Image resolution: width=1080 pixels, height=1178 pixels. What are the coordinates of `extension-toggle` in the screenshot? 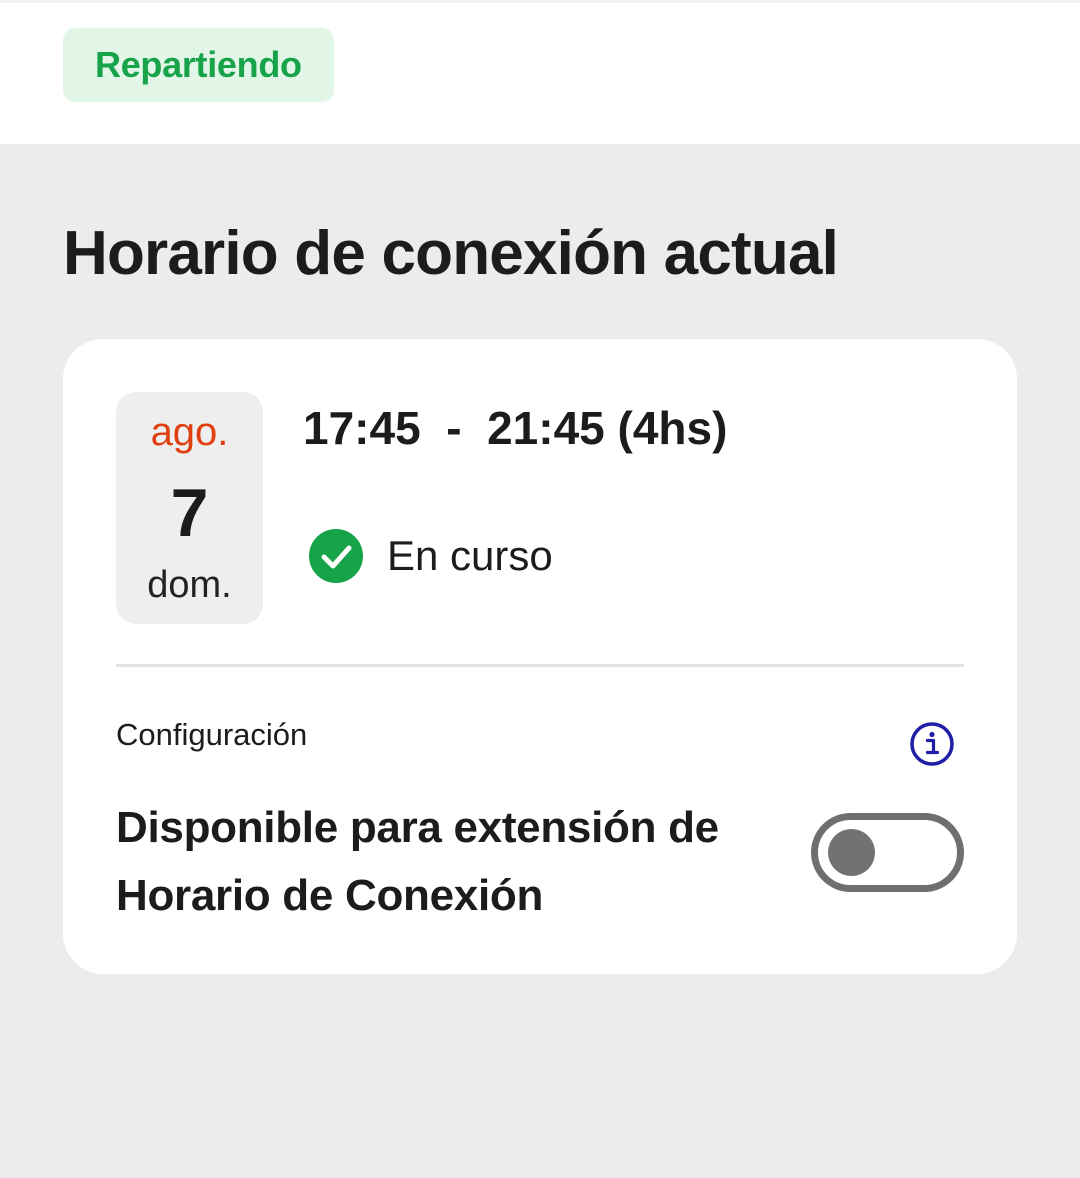 It's located at (887, 852).